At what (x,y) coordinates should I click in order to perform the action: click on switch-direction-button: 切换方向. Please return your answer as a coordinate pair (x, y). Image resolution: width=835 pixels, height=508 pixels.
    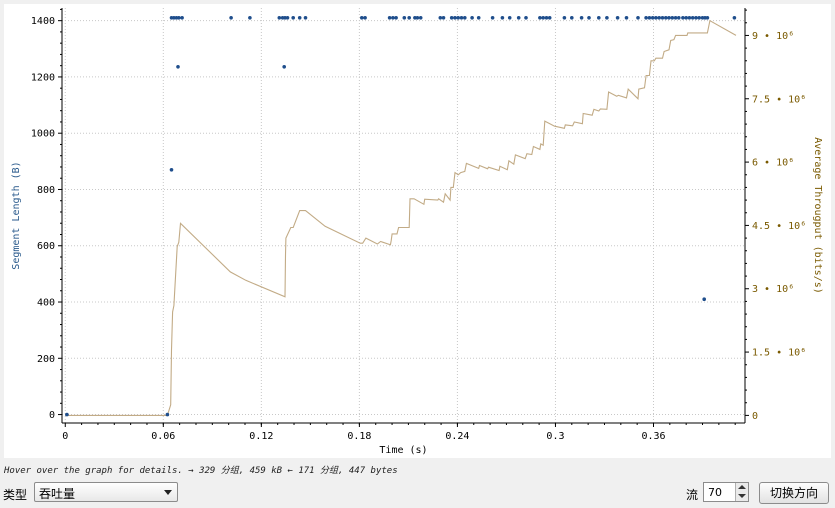
    Looking at the image, I should click on (794, 493).